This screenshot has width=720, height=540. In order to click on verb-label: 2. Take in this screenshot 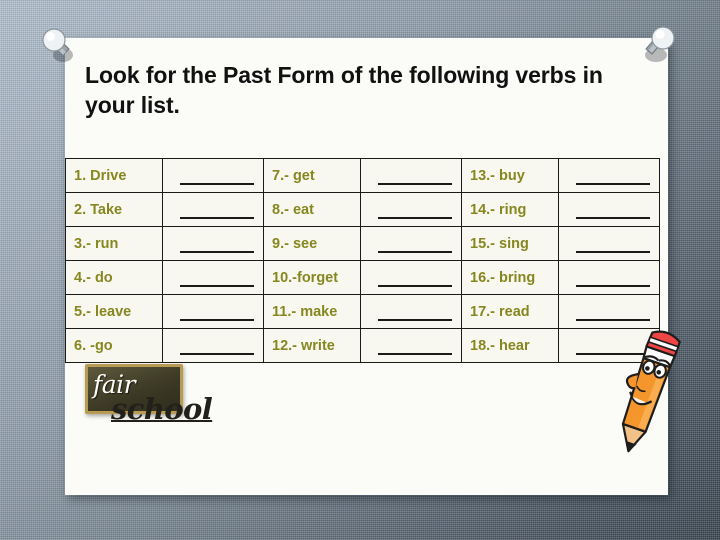, I will do `click(114, 209)`.